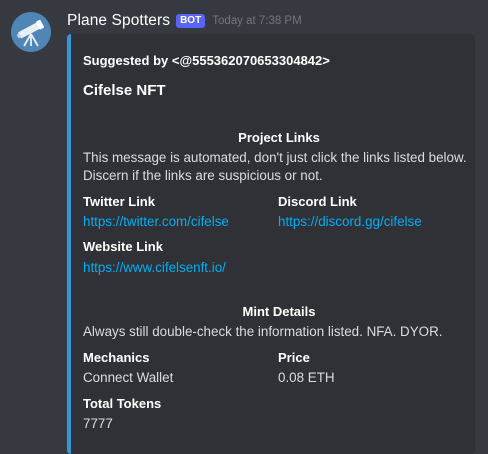 The height and width of the screenshot is (454, 488). Describe the element at coordinates (122, 403) in the screenshot. I see `total-tokens-label: Total Tokens` at that location.